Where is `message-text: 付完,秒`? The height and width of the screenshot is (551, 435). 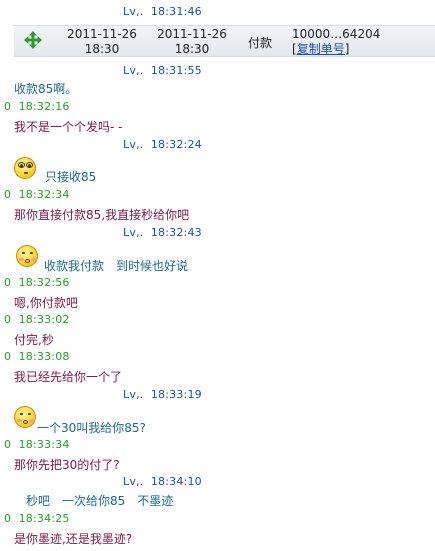 message-text: 付完,秒 is located at coordinates (34, 340).